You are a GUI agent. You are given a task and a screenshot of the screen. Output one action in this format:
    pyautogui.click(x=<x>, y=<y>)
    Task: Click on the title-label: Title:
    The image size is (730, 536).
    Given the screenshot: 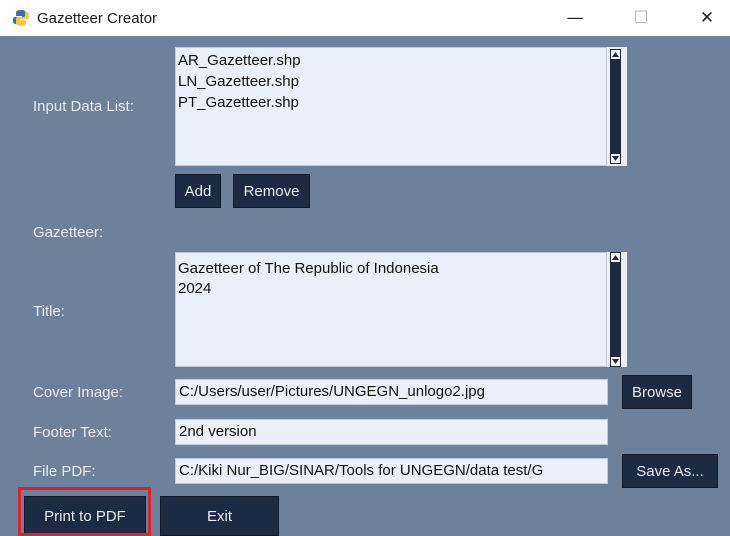 What is the action you would take?
    pyautogui.click(x=49, y=311)
    